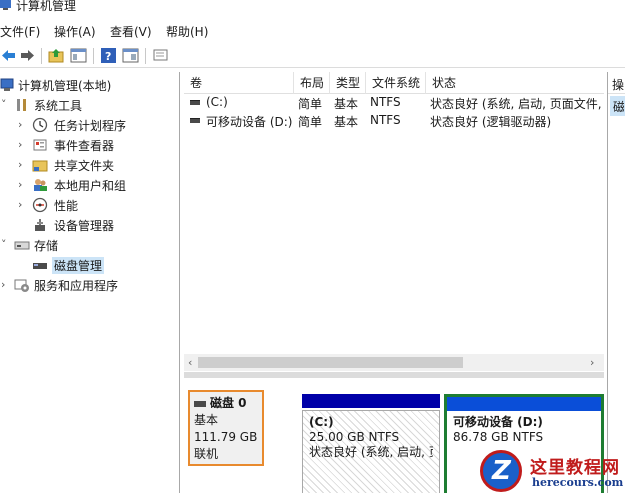  I want to click on logical-partition-bar, so click(524, 404).